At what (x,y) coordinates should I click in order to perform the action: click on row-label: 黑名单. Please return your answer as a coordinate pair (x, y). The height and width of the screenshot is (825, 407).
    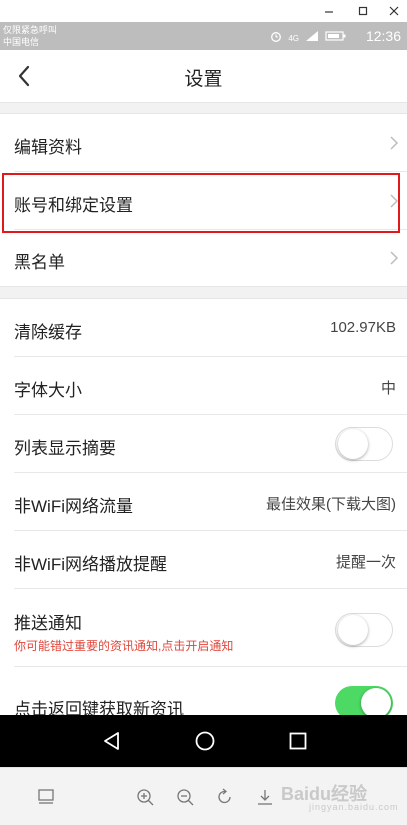
    Looking at the image, I should click on (39, 262).